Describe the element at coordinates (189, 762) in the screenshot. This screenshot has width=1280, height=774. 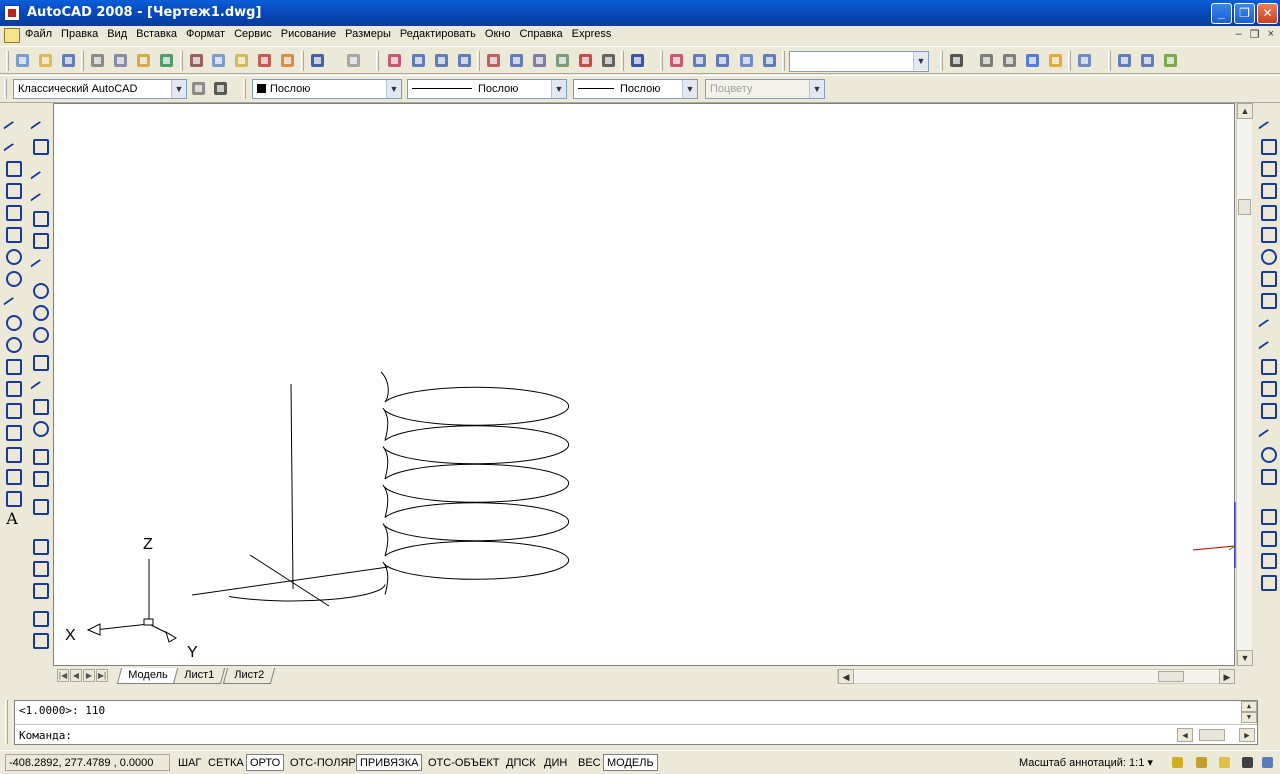
I see `status-toggle-0: ШАГ` at that location.